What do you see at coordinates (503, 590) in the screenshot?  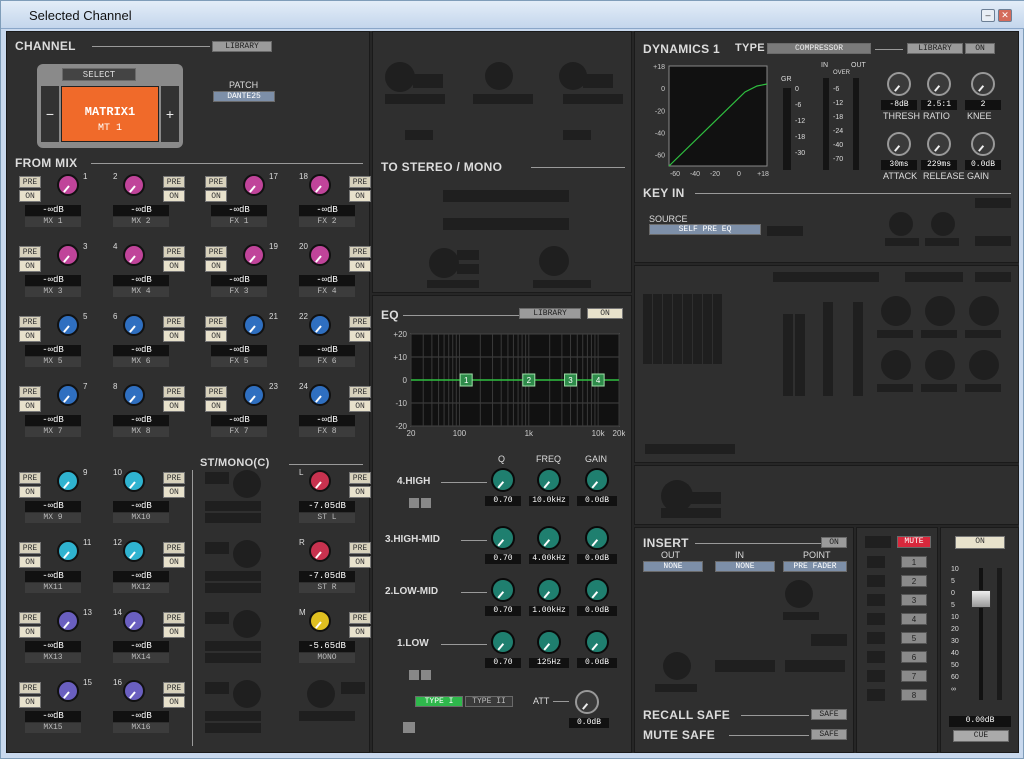 I see `eq-q-knob` at bounding box center [503, 590].